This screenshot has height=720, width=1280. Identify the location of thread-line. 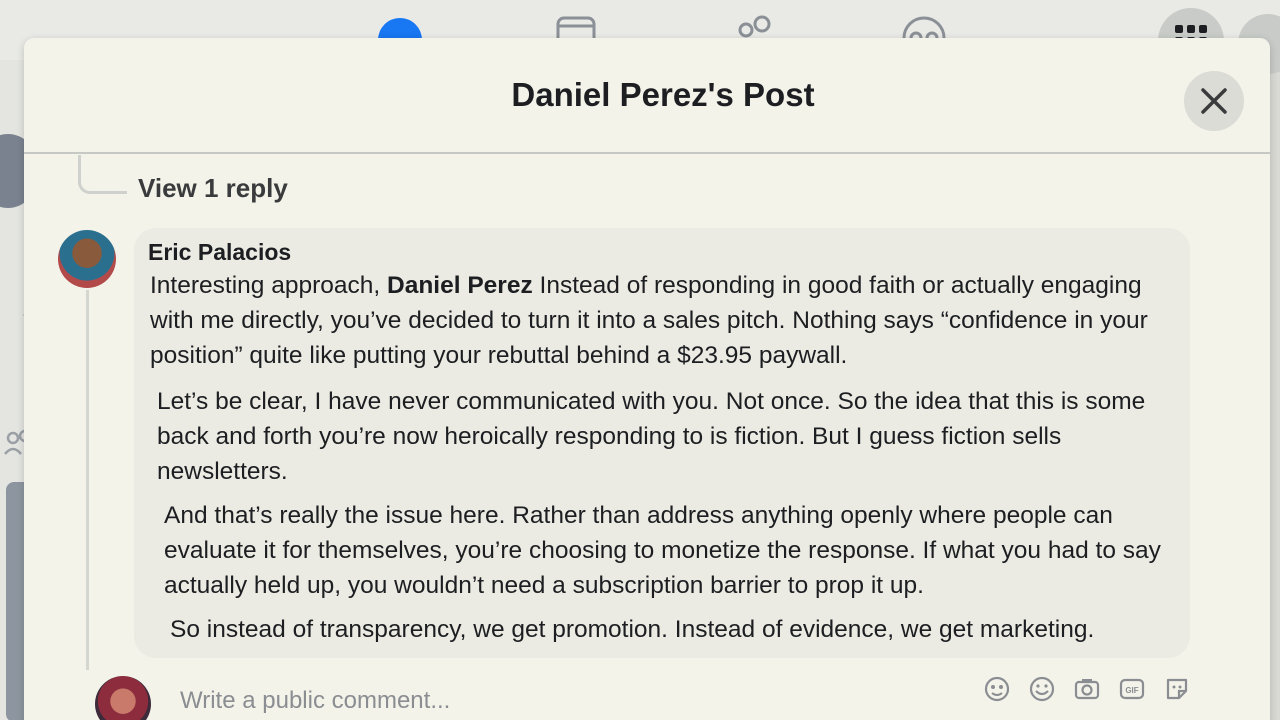
(87, 480).